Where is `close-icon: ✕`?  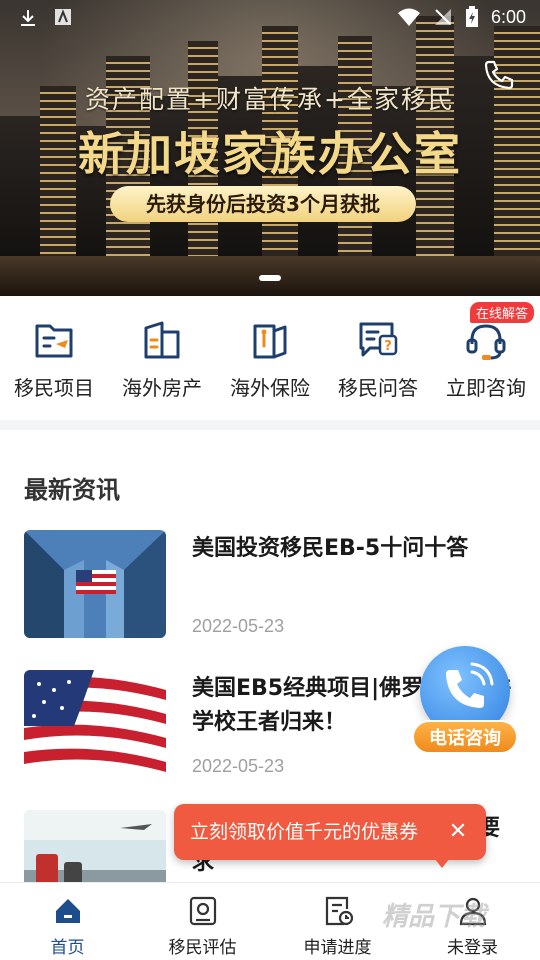
close-icon: ✕ is located at coordinates (458, 832).